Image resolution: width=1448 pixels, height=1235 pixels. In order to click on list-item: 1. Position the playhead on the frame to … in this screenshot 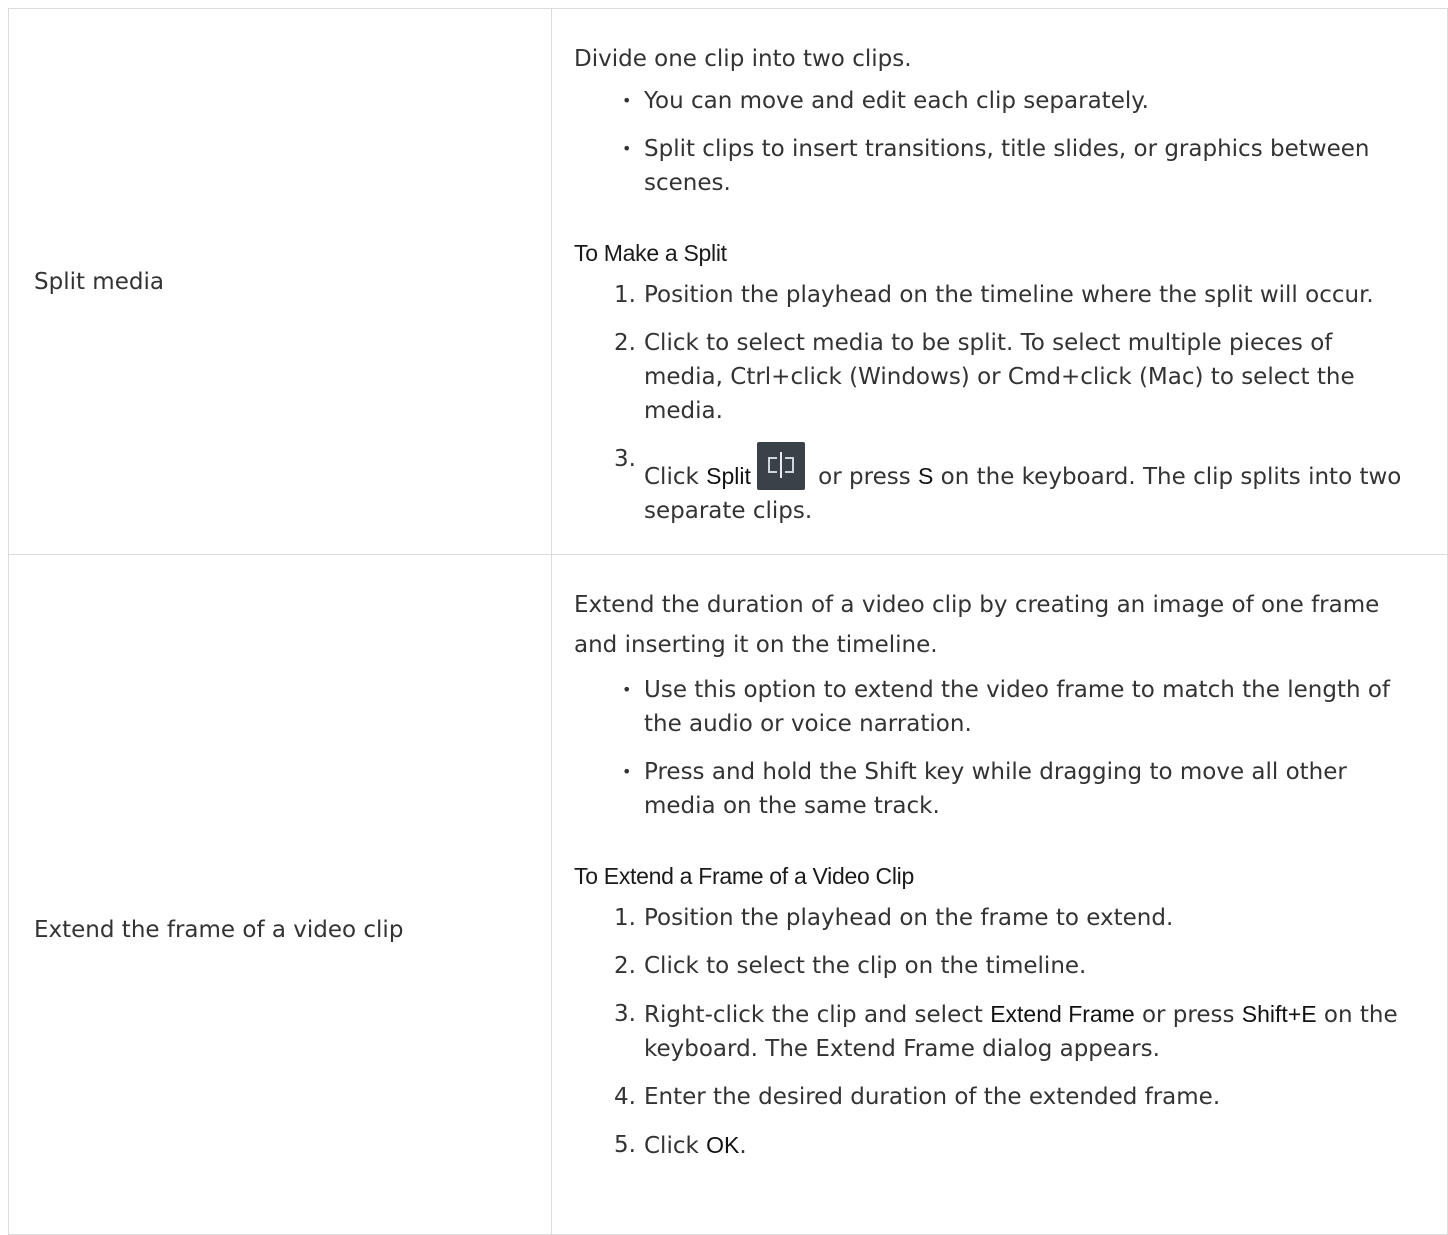, I will do `click(1015, 918)`.